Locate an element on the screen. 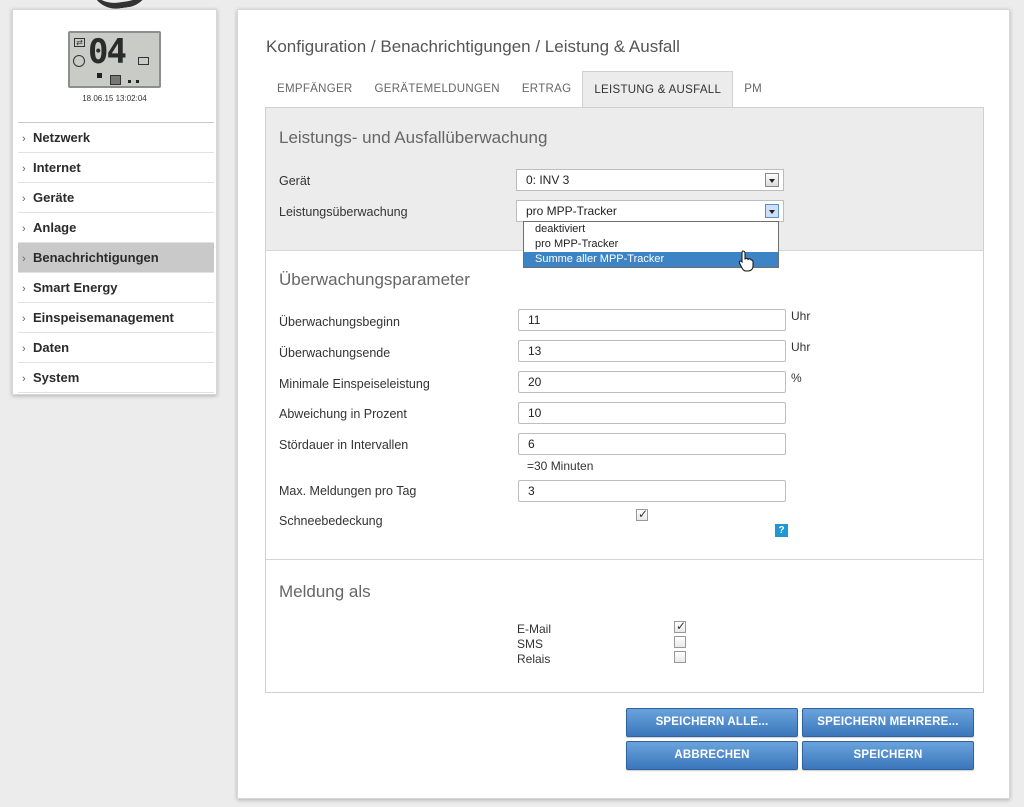 The height and width of the screenshot is (807, 1024). start-input: 11 is located at coordinates (652, 320).